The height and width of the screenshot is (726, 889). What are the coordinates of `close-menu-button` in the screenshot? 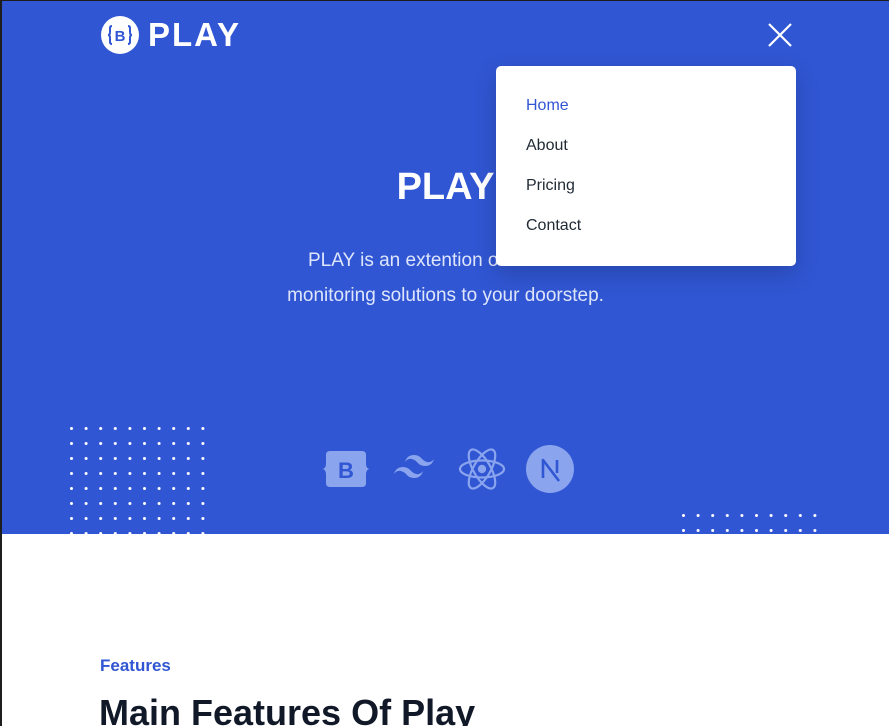 It's located at (780, 35).